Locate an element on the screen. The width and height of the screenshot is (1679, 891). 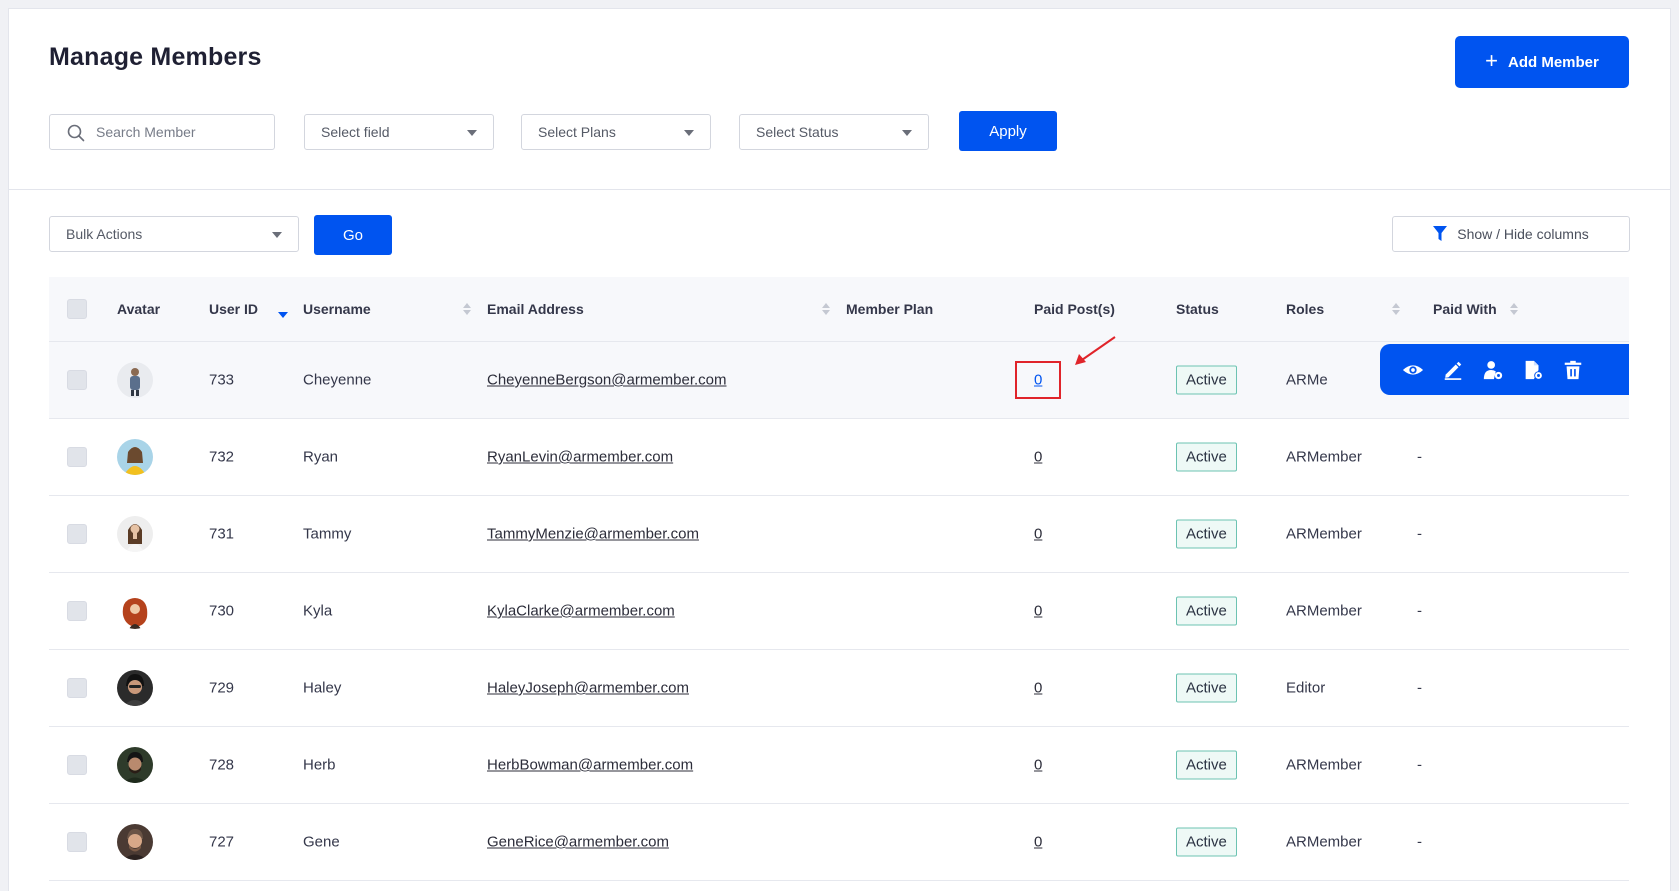
bulk-actions-dropdown: Bulk Actions is located at coordinates (174, 234).